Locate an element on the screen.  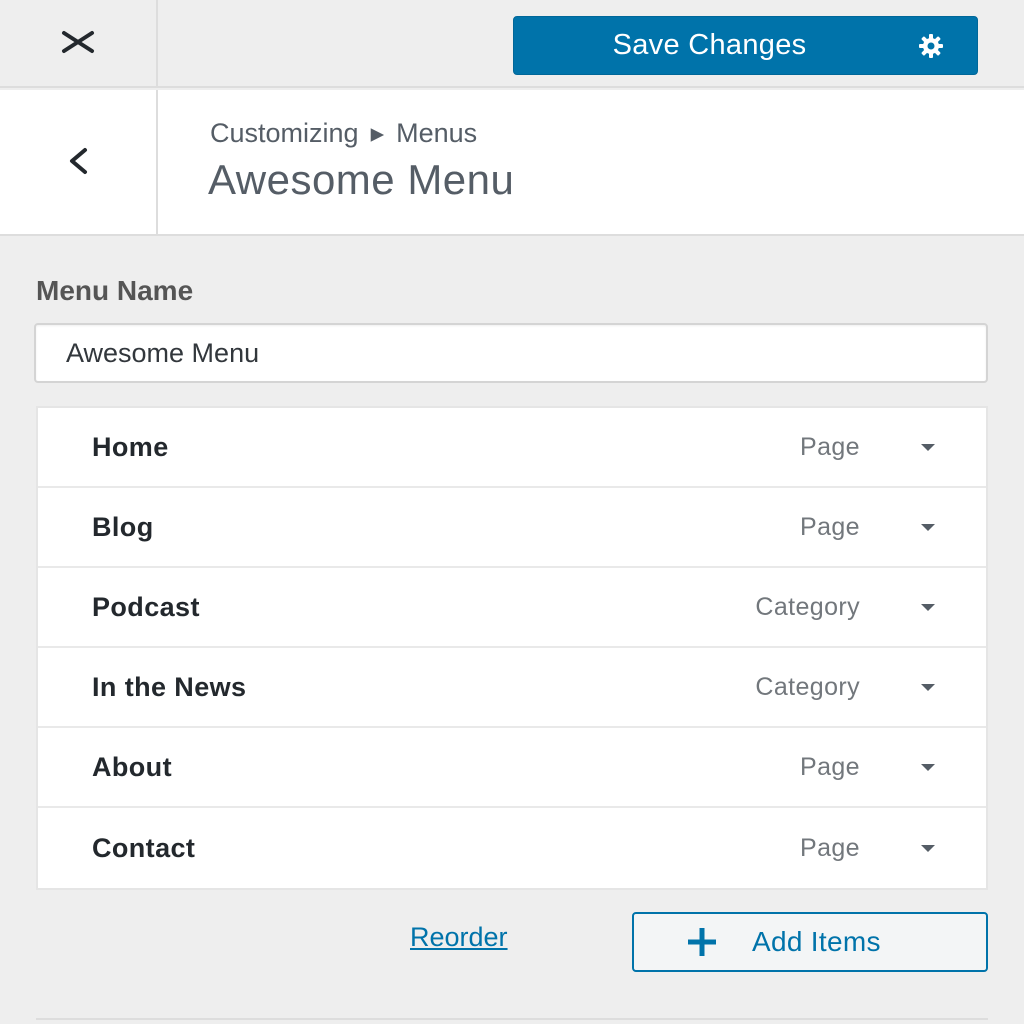
reorder-link: Reorder is located at coordinates (459, 937).